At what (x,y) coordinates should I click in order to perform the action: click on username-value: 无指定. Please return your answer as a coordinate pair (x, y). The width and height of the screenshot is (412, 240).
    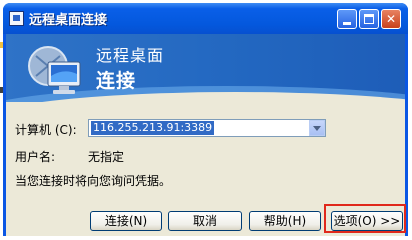
    Looking at the image, I should click on (106, 157).